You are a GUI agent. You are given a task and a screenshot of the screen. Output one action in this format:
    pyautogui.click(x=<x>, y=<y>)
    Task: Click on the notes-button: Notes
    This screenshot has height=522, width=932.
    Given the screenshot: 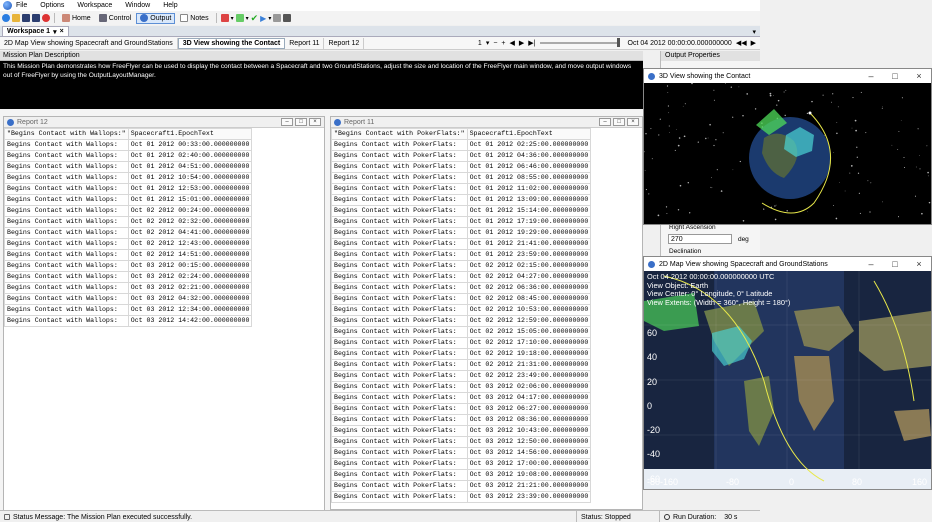 What is the action you would take?
    pyautogui.click(x=194, y=18)
    